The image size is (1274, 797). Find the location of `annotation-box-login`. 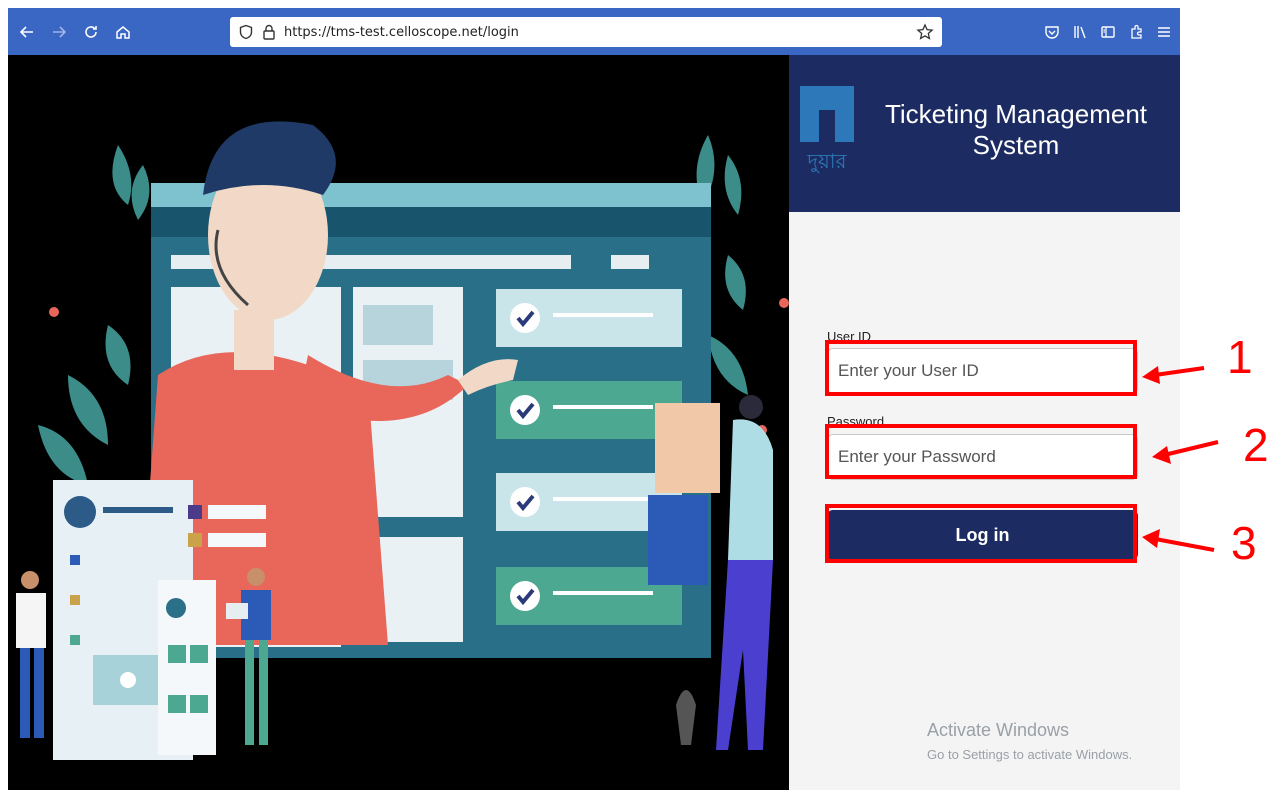

annotation-box-login is located at coordinates (981, 533).